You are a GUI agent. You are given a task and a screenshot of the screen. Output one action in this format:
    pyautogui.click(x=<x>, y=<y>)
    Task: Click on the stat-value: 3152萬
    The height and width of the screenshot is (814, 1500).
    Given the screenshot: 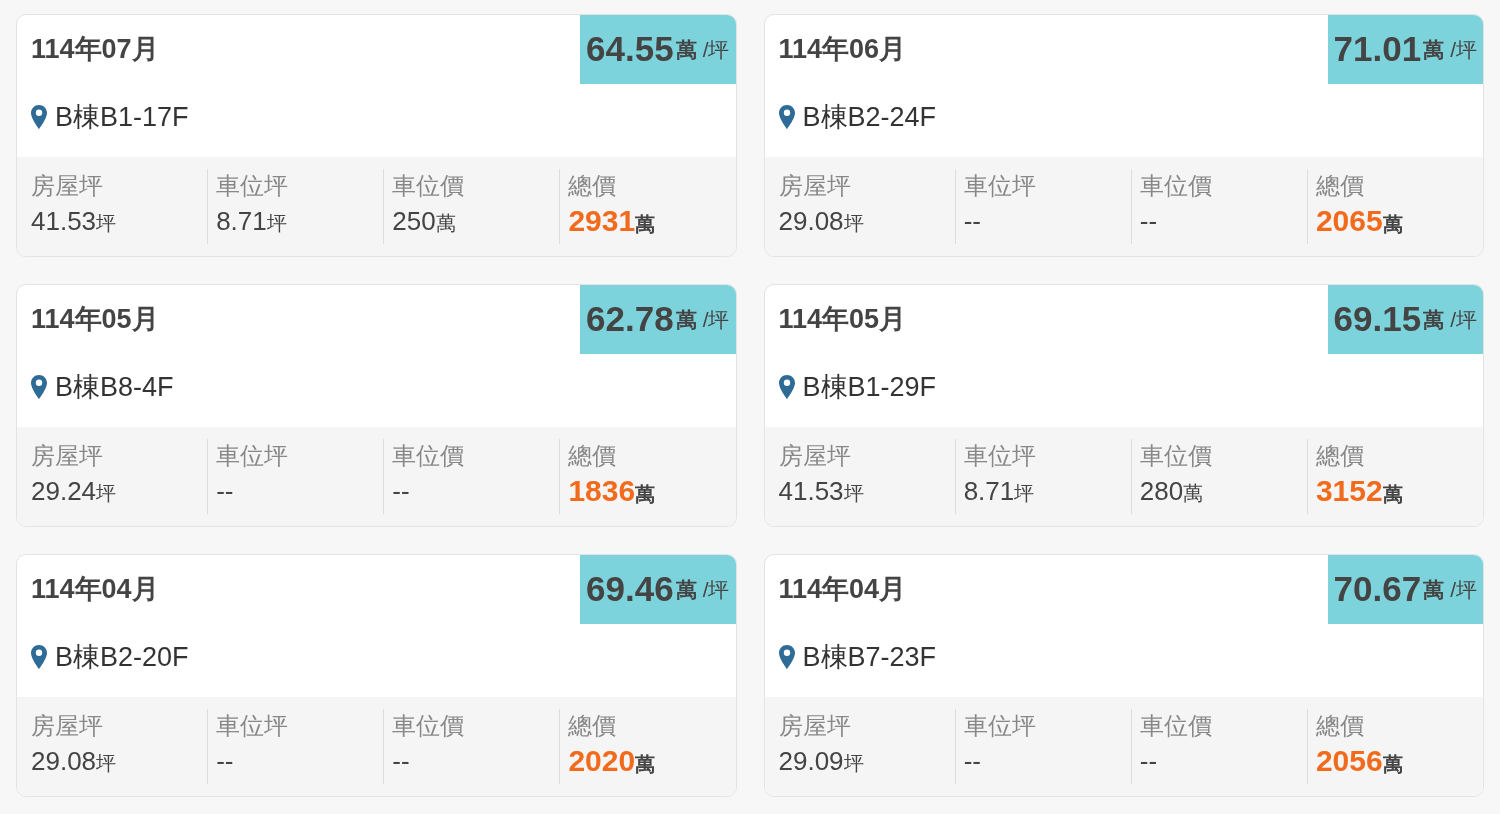 What is the action you would take?
    pyautogui.click(x=1359, y=491)
    